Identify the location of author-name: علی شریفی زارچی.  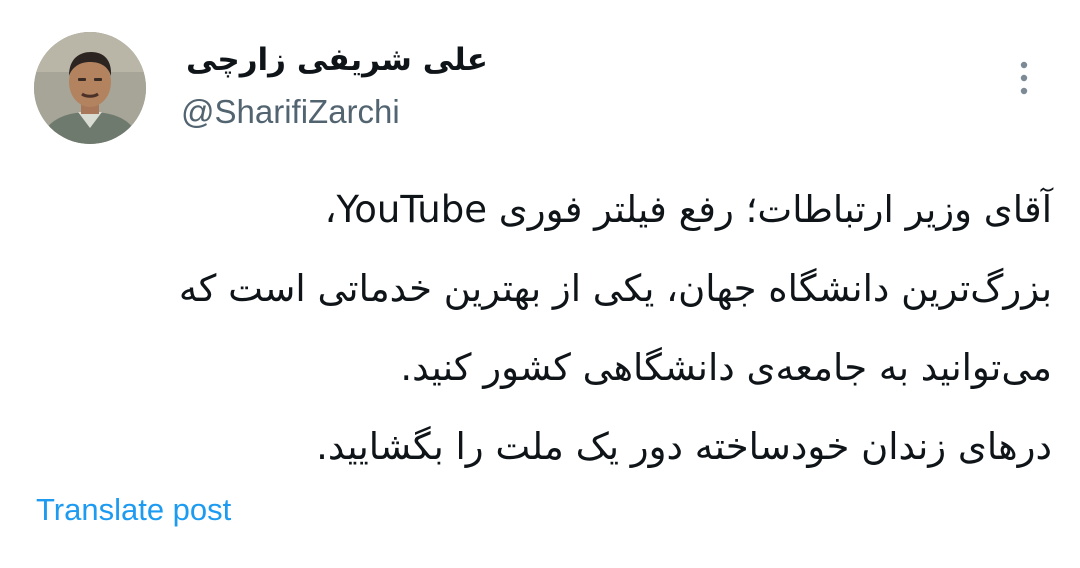
(337, 60).